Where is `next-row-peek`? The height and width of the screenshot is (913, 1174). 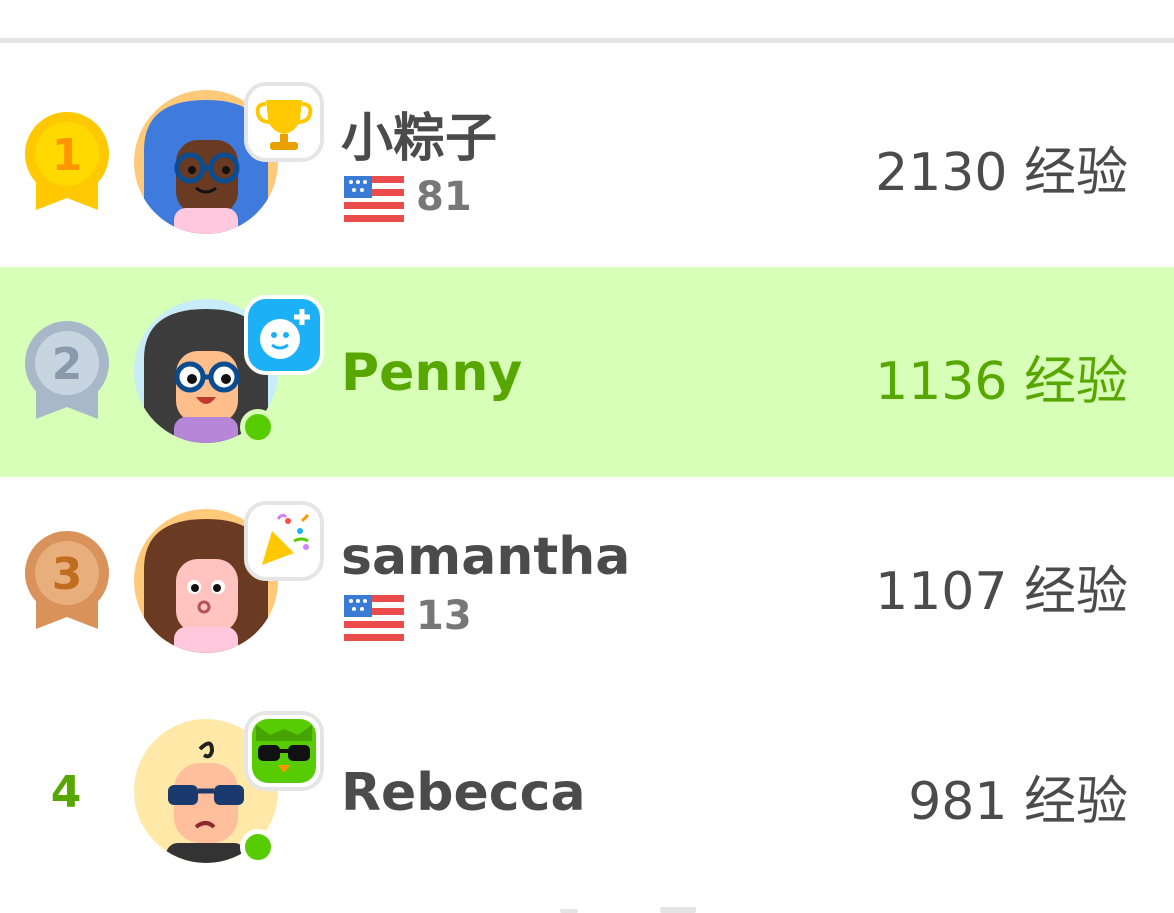
next-row-peek is located at coordinates (628, 910).